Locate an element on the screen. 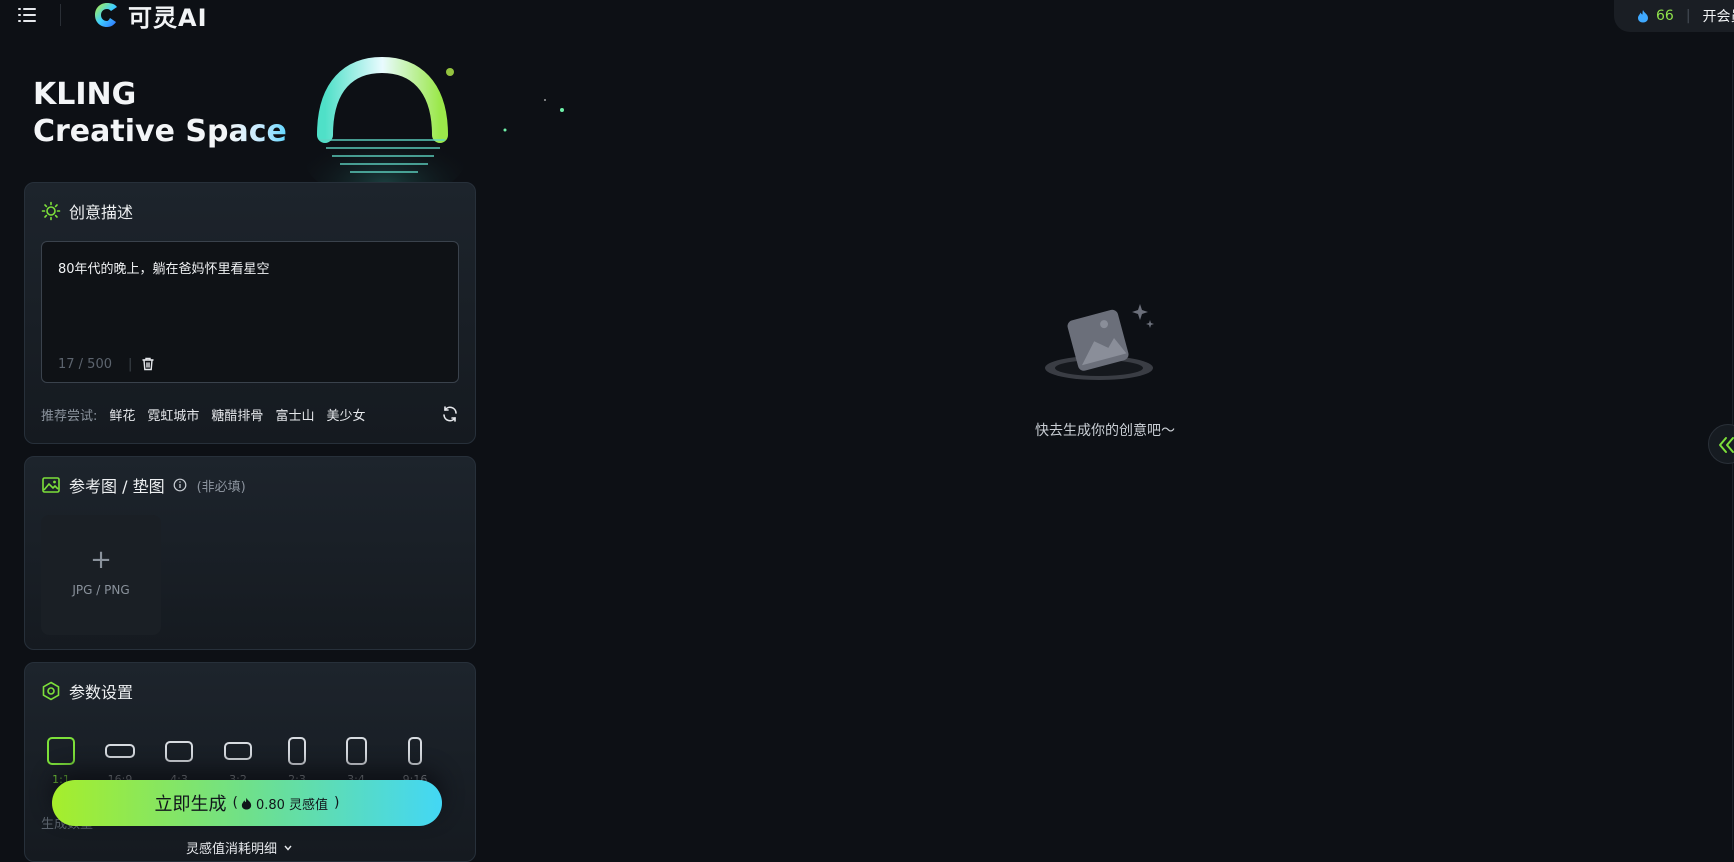 This screenshot has height=862, width=1734. app-logo: 可灵AI is located at coordinates (150, 16).